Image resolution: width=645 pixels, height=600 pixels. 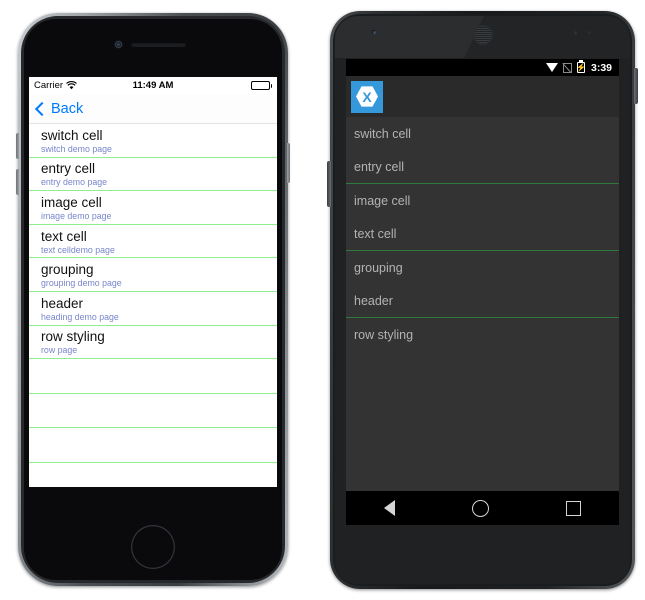 I want to click on list-item: row styling row page, so click(x=153, y=343).